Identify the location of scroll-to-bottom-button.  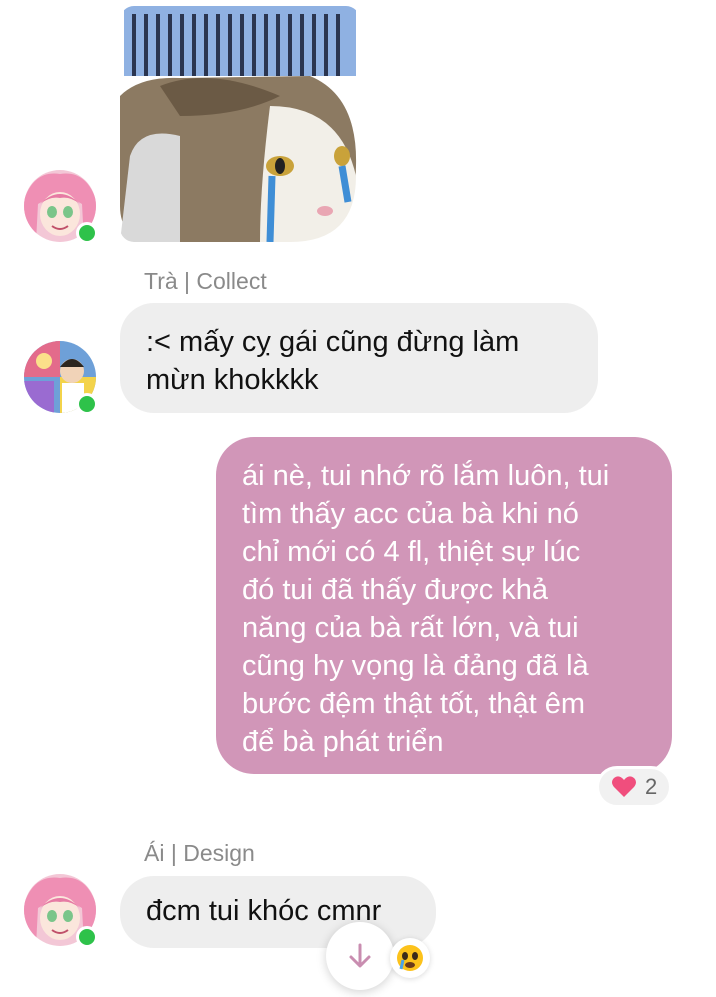
(360, 956).